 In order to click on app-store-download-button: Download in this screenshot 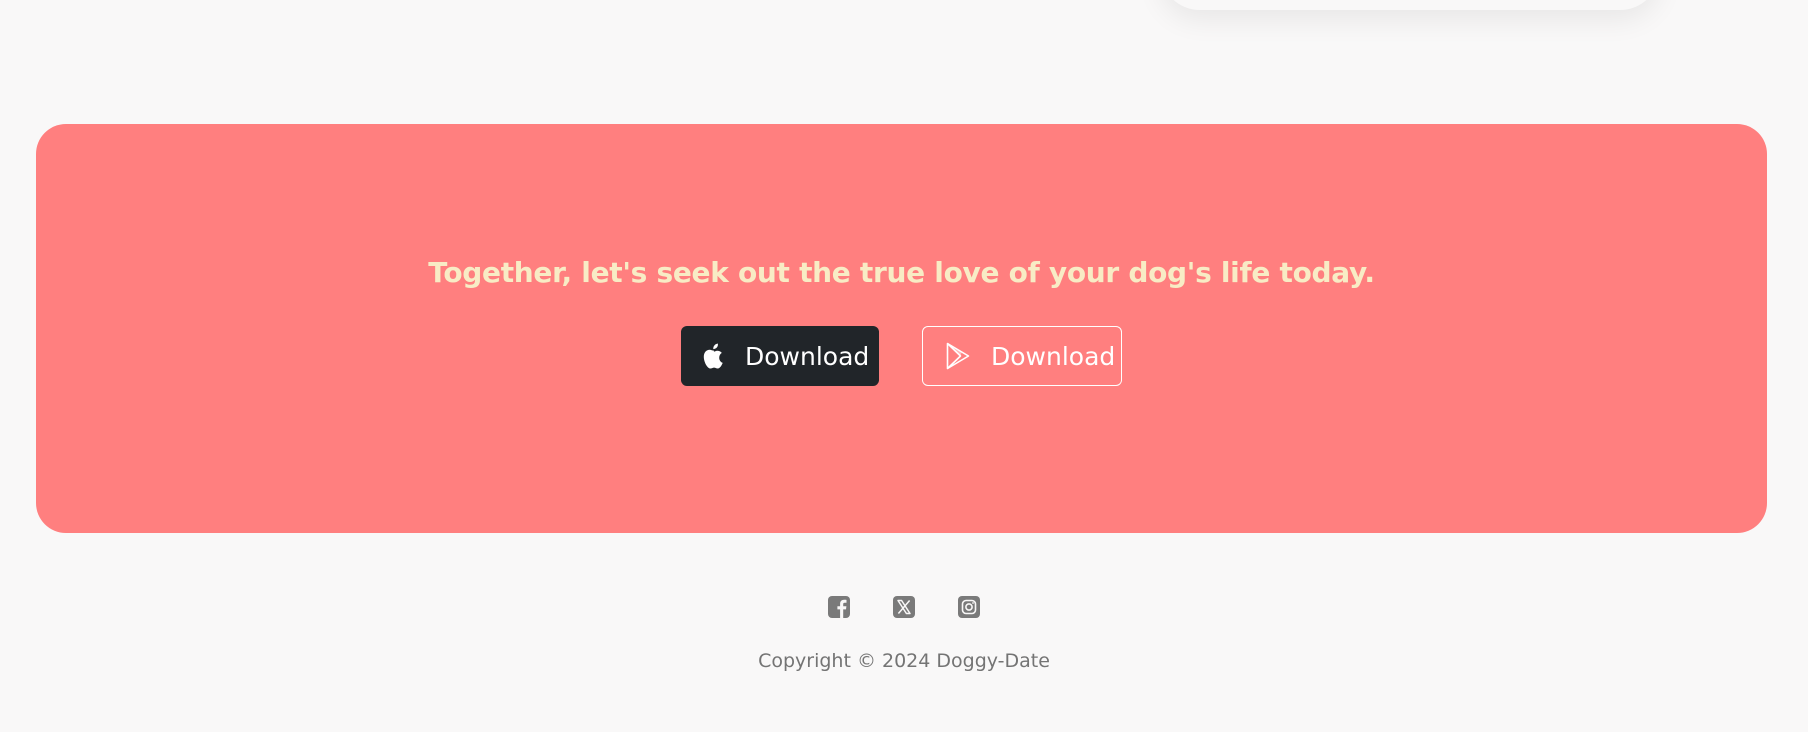, I will do `click(780, 356)`.